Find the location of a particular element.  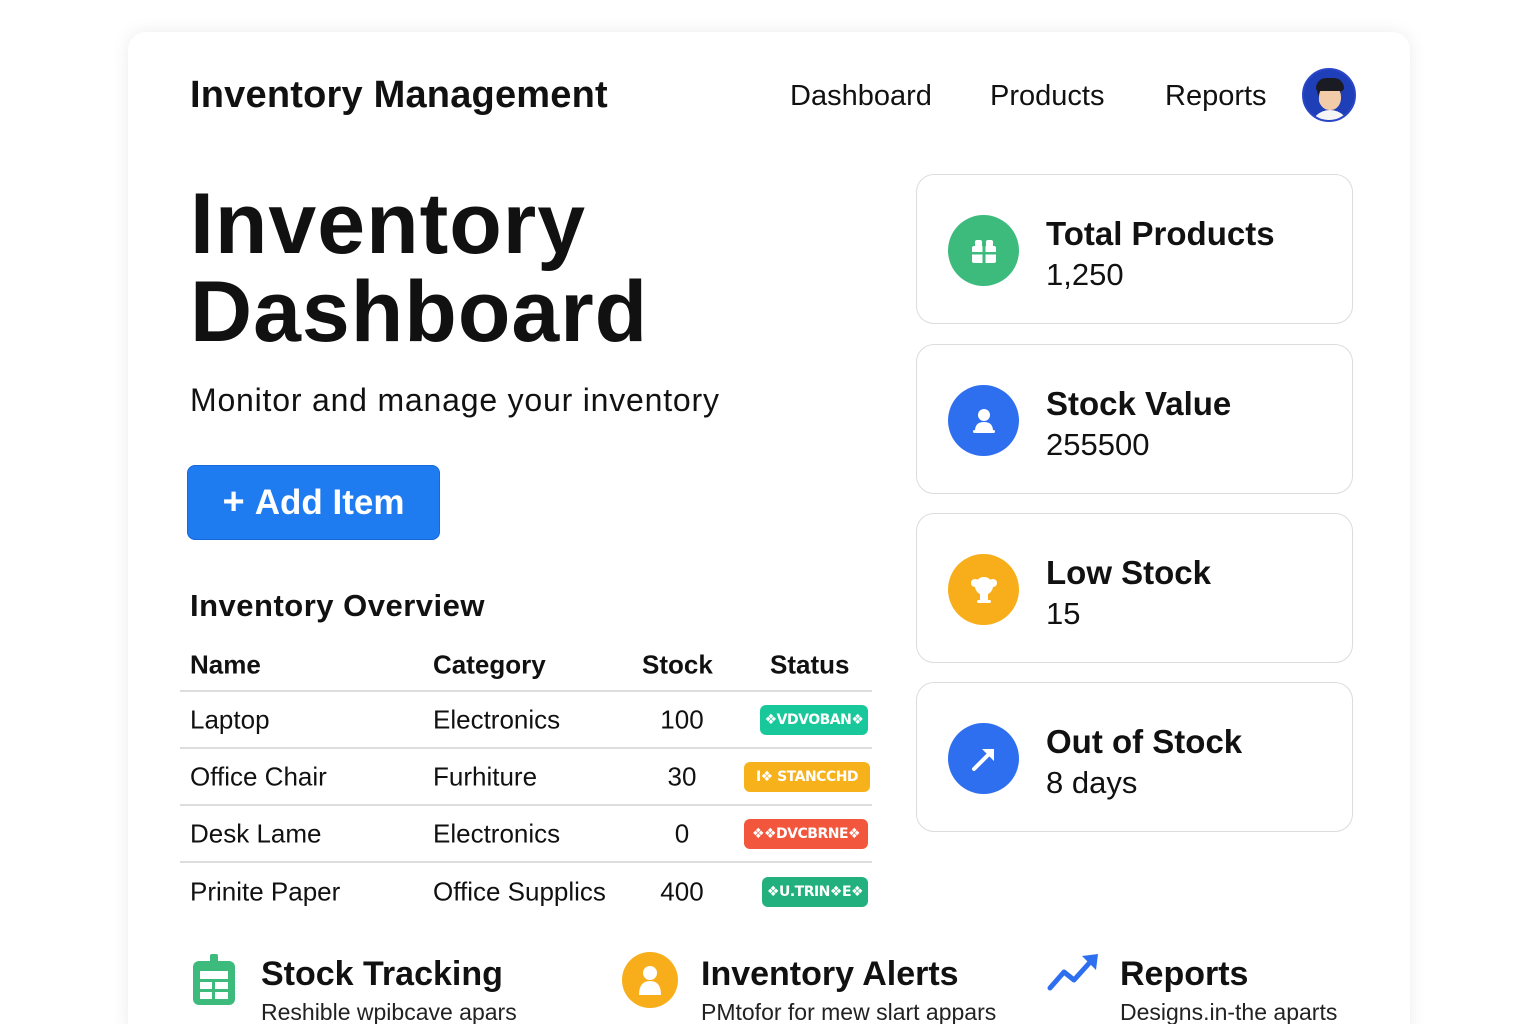

add-item-label: Add Item is located at coordinates (329, 502).